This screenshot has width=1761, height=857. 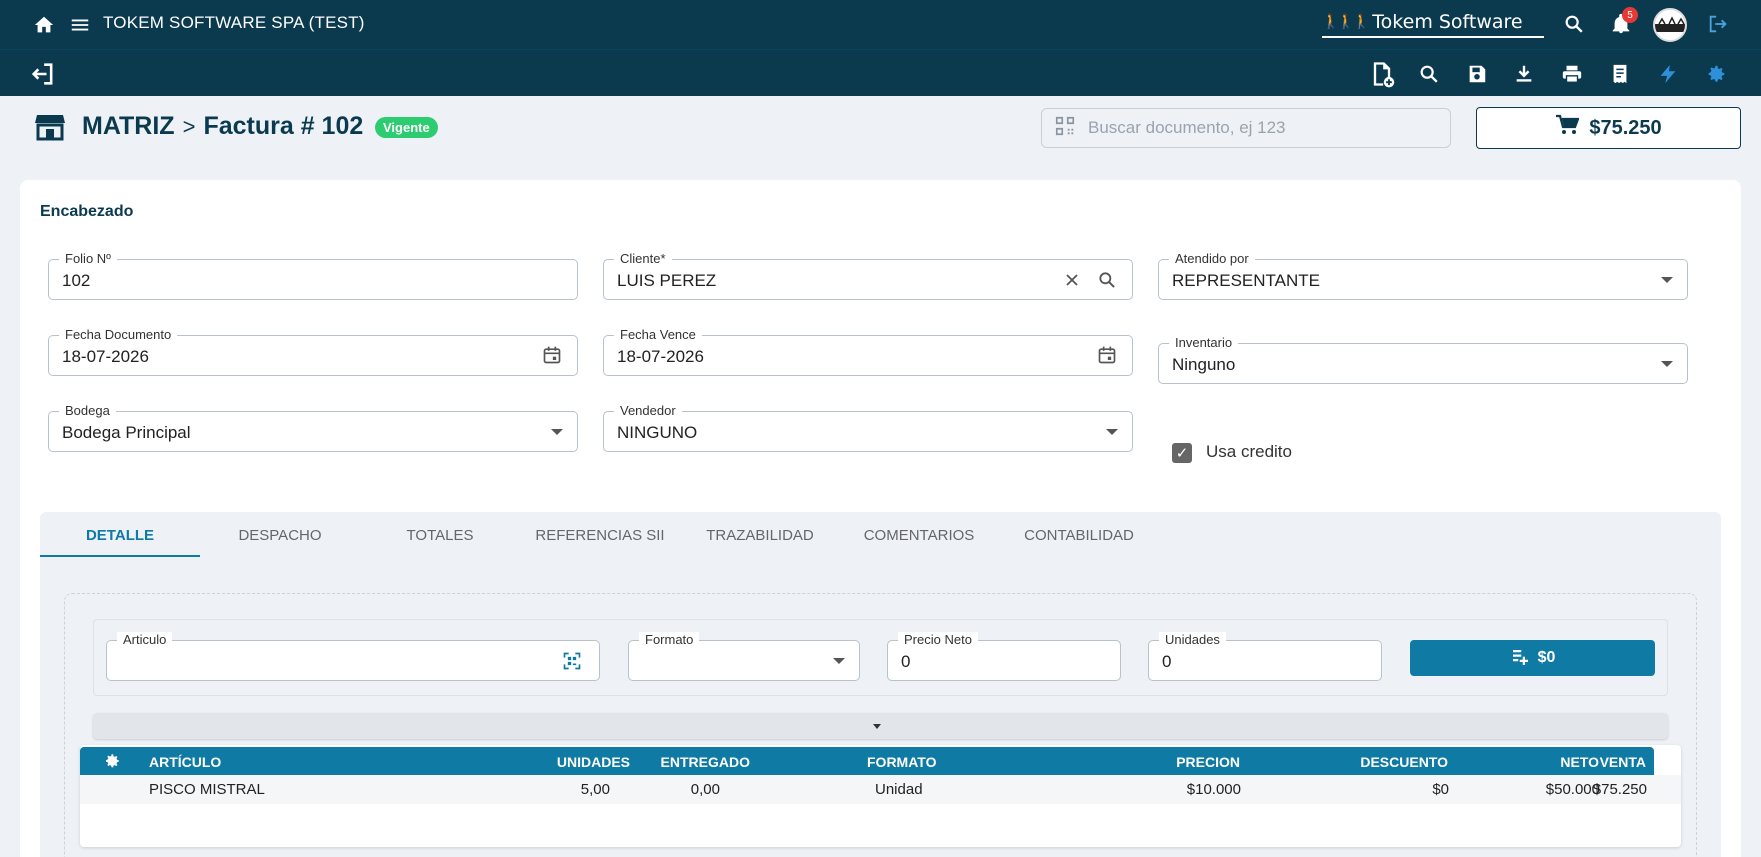 I want to click on brand-logo: 🚶🚶🚶 Tokem Software, so click(x=1433, y=23).